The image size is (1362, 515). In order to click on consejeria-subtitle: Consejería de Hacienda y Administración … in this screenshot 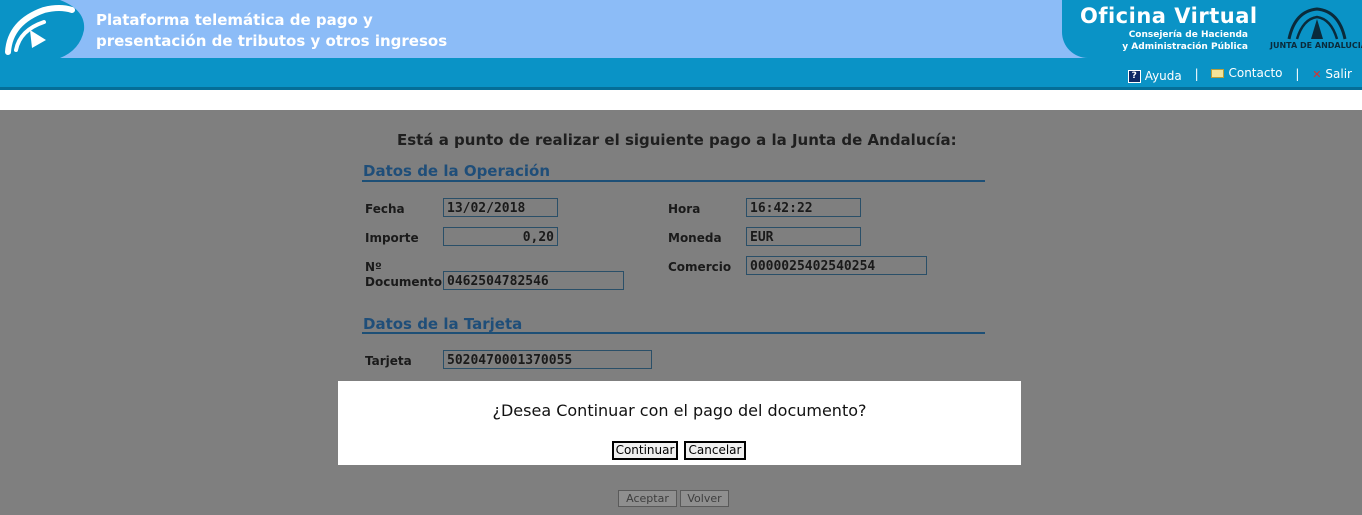, I will do `click(1173, 41)`.